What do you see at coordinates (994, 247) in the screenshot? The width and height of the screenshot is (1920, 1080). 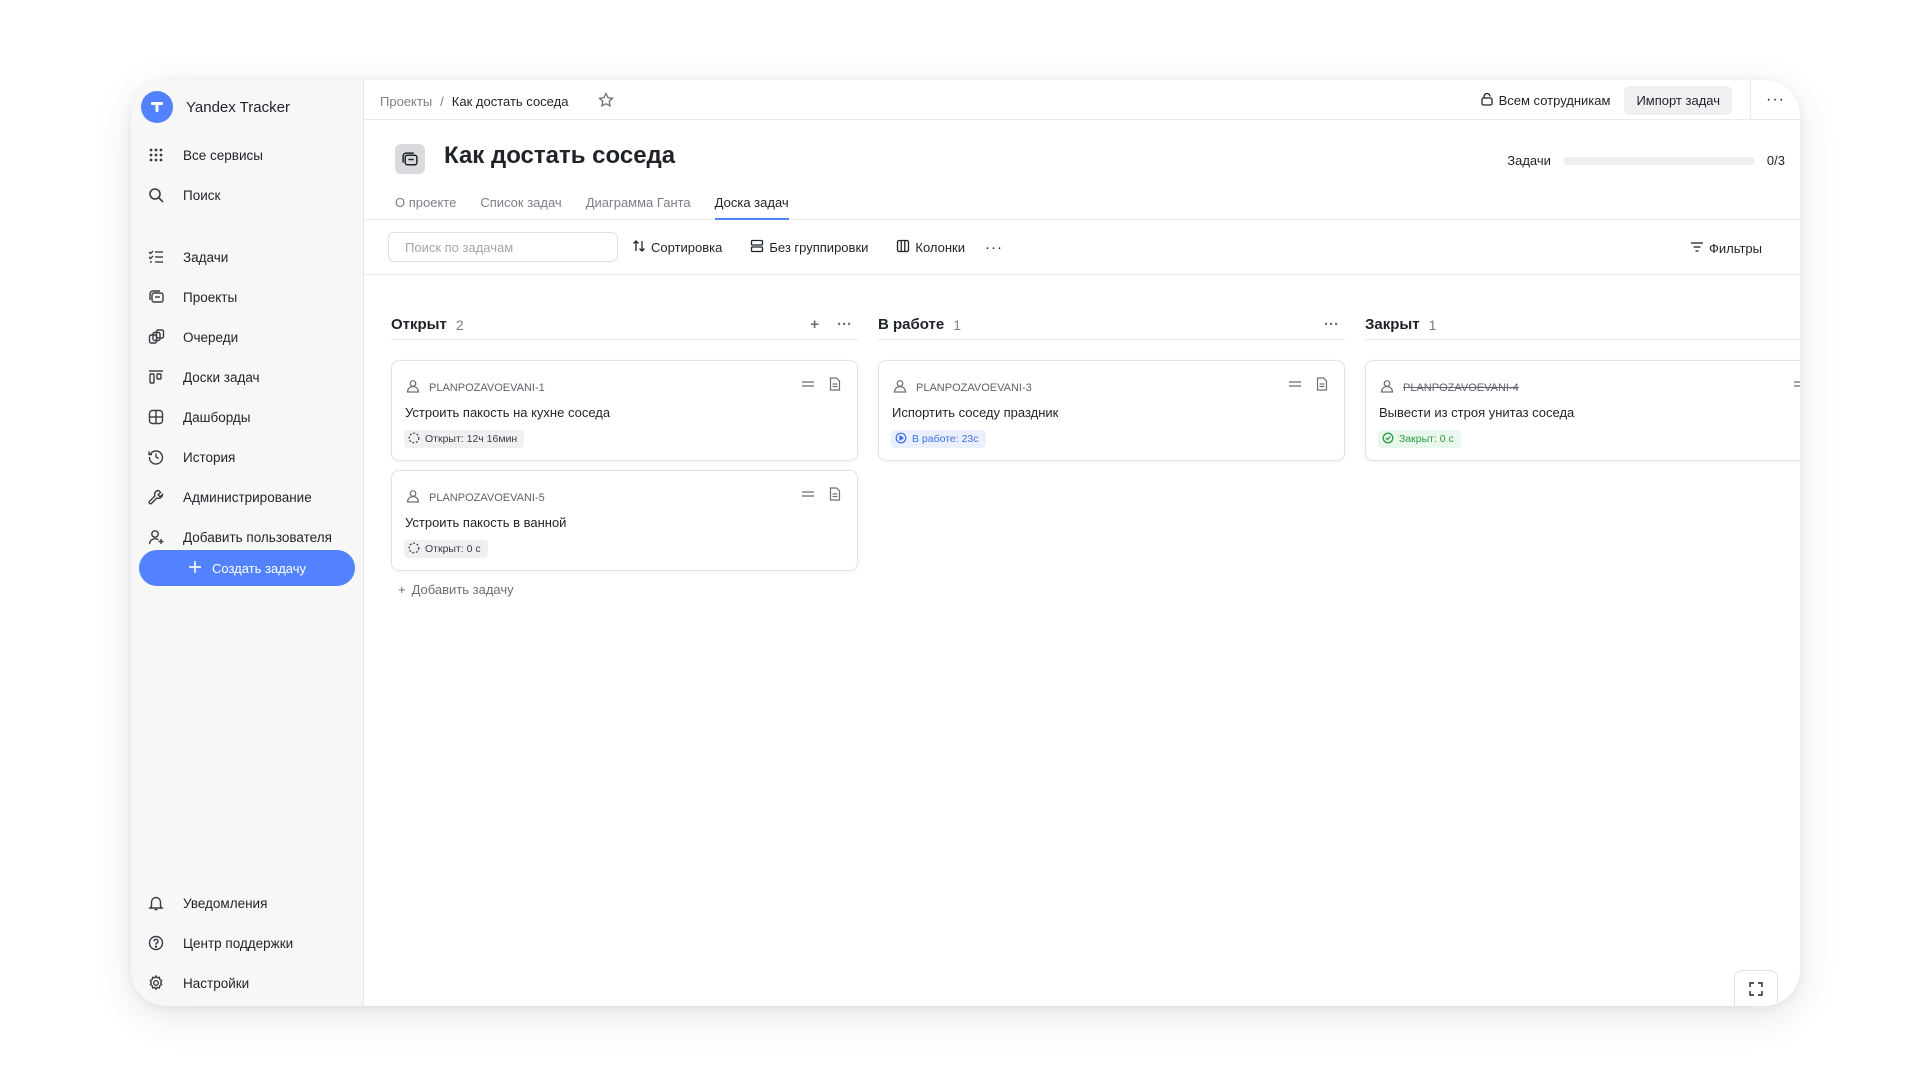 I see `toolbar-more-icon: ···` at bounding box center [994, 247].